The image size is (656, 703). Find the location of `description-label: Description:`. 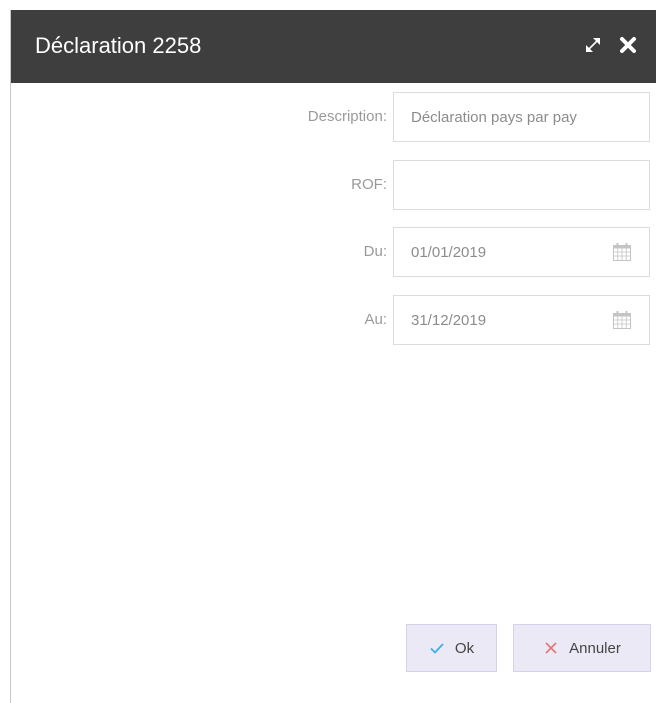

description-label: Description: is located at coordinates (347, 116).